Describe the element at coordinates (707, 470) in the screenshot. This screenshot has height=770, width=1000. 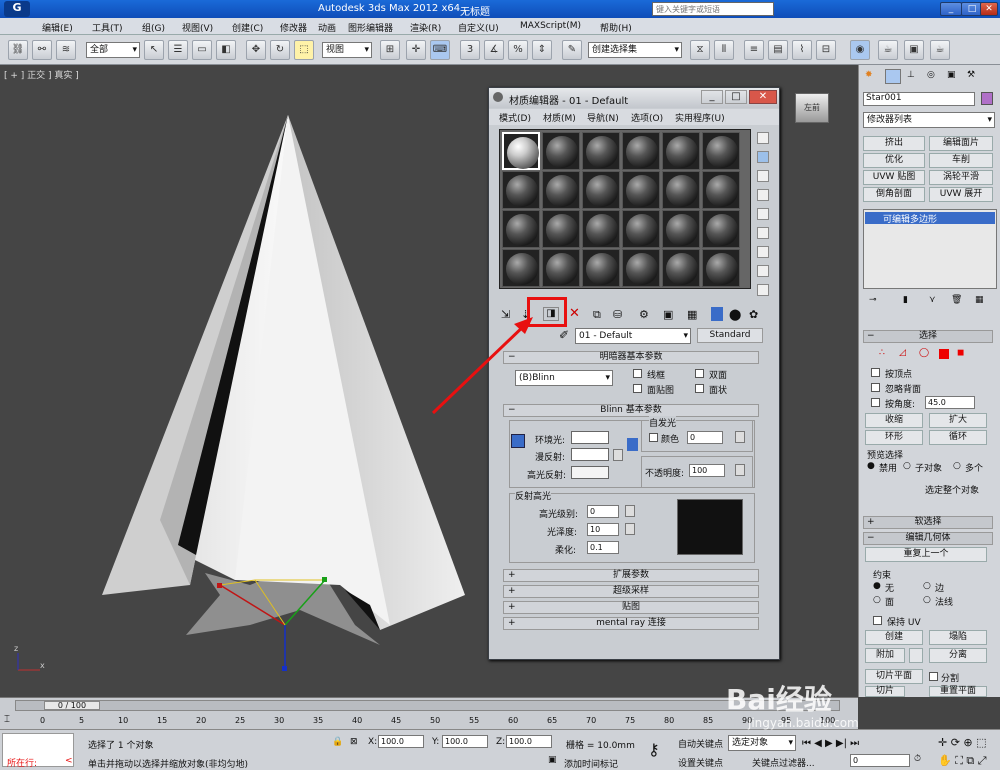
I see `opacity-spinner: 100` at that location.